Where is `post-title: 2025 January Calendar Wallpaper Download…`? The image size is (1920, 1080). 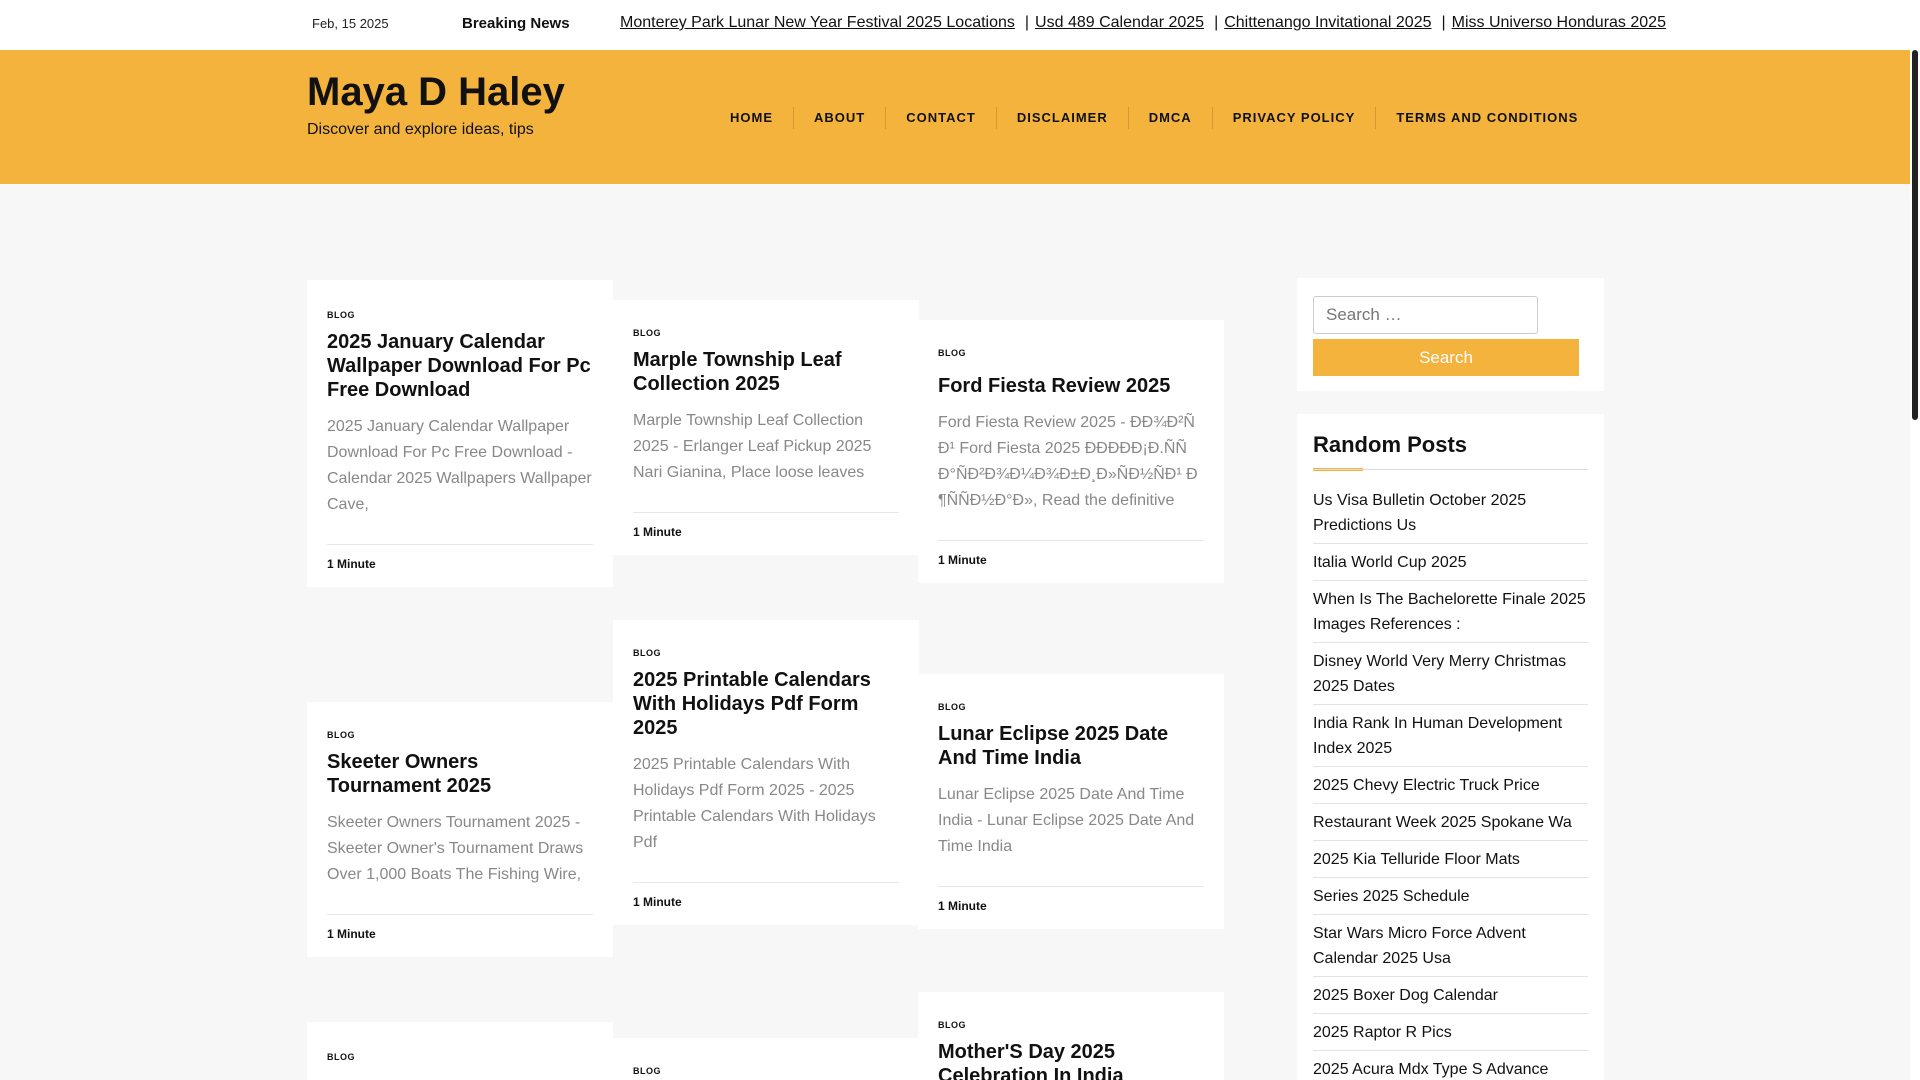
post-title: 2025 January Calendar Wallpaper Download… is located at coordinates (460, 366).